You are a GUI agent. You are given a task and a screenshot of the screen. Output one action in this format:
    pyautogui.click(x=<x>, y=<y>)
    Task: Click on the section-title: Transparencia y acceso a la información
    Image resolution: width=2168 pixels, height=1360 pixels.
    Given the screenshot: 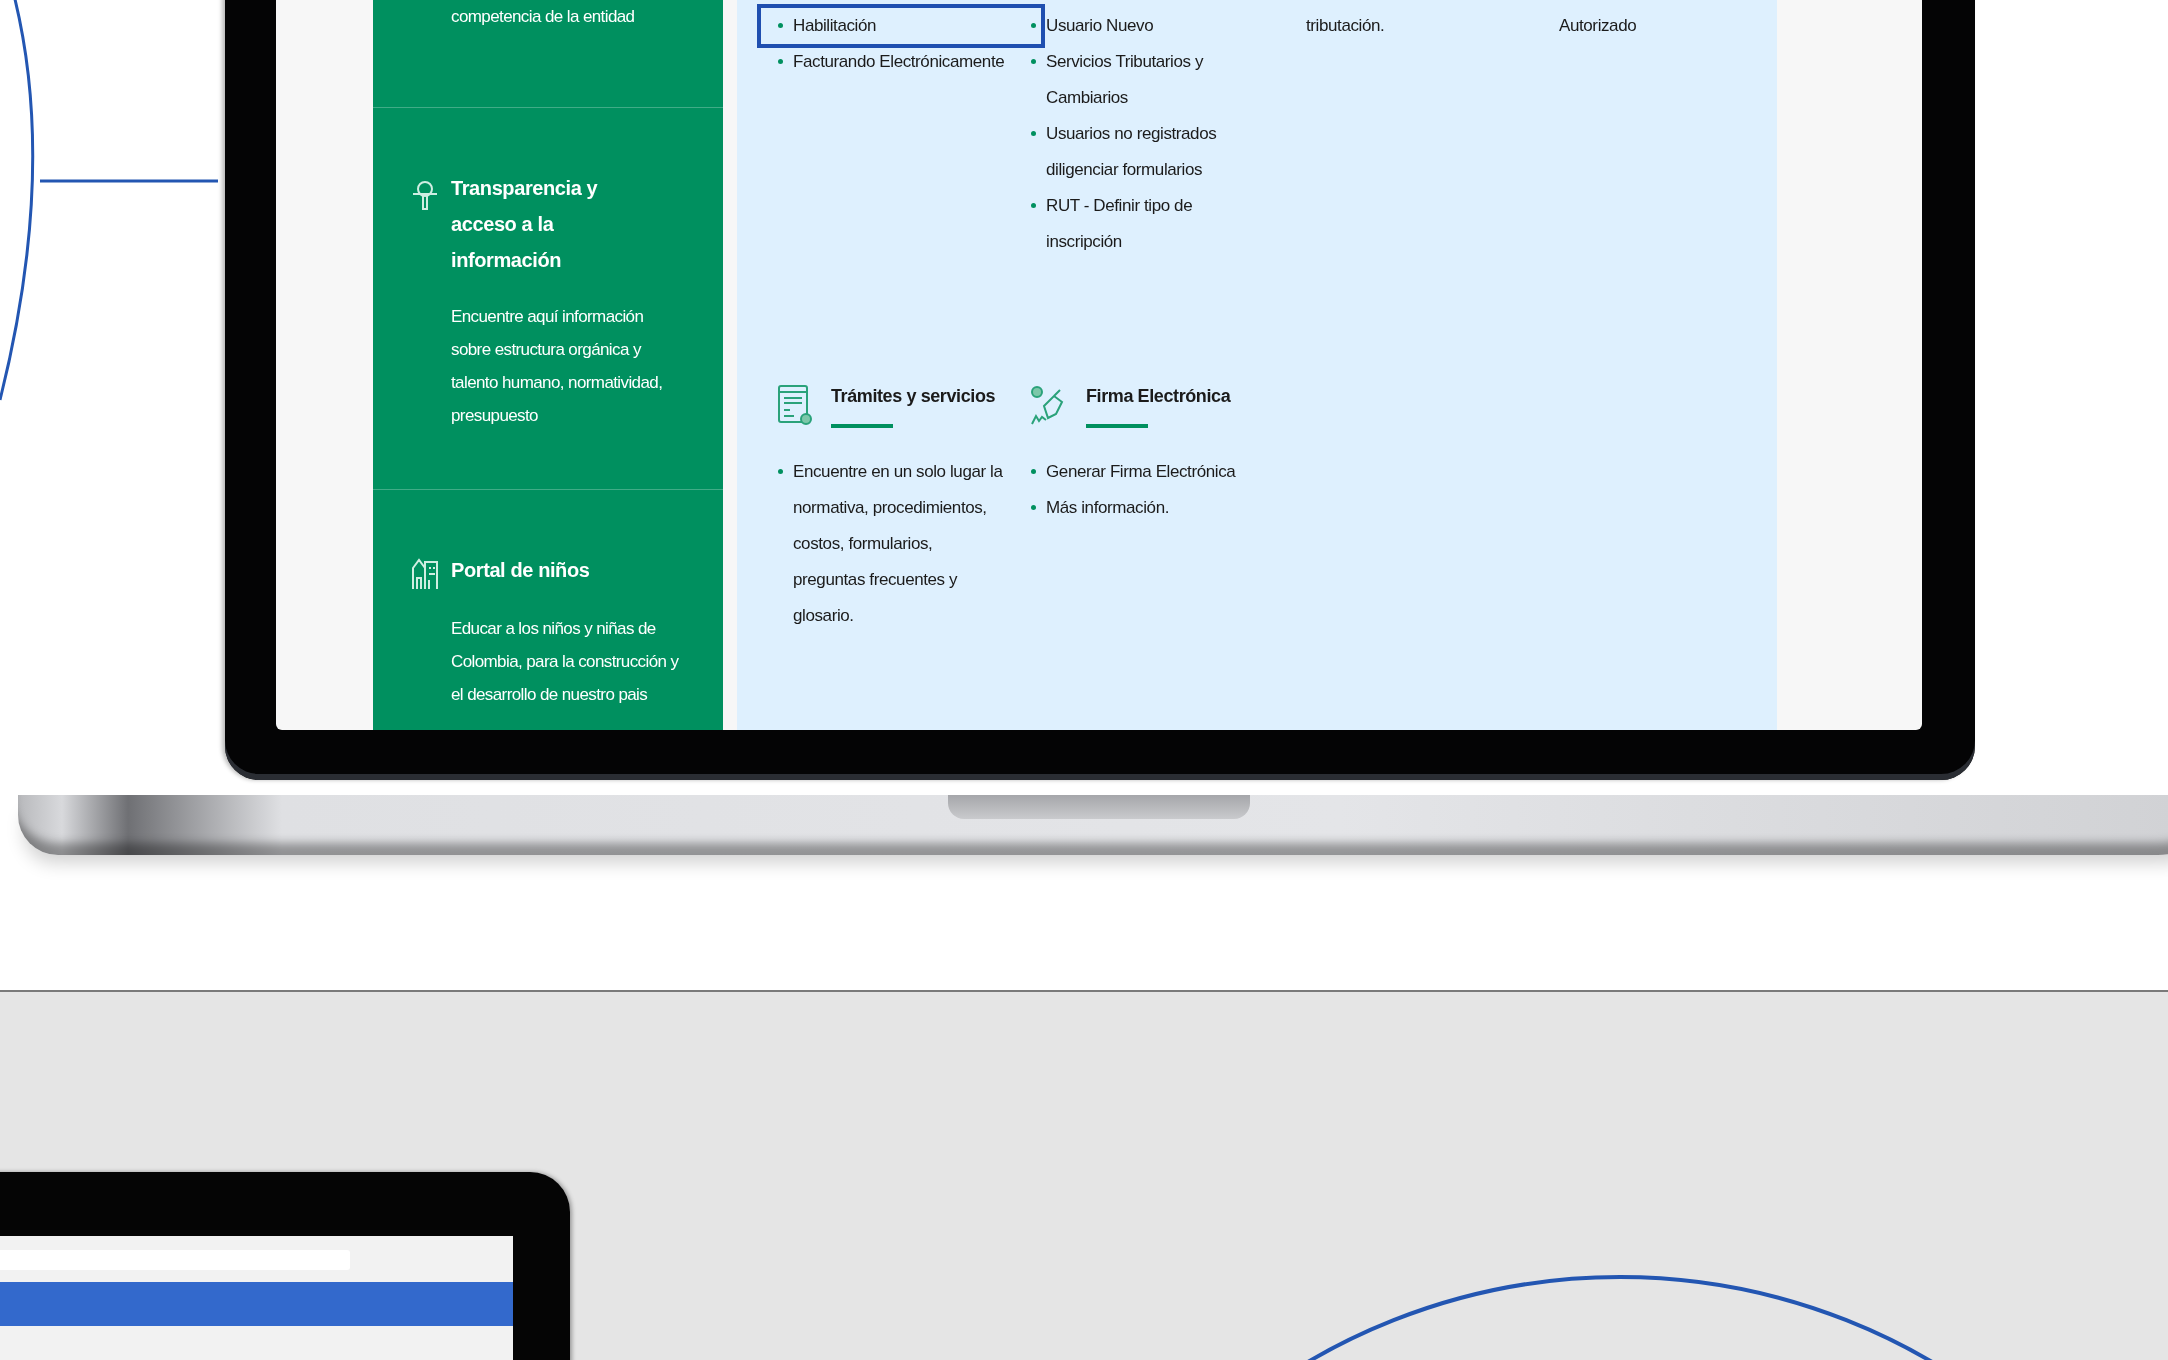 What is the action you would take?
    pyautogui.click(x=558, y=224)
    